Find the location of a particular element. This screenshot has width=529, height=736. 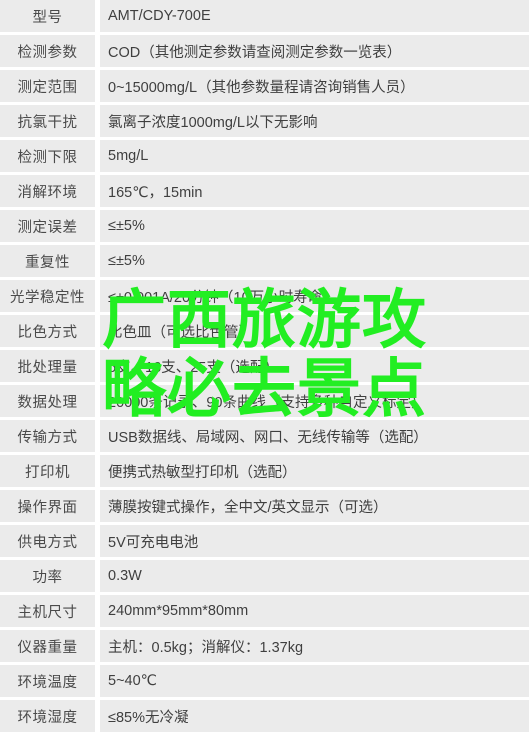

spec-label: 供电方式 is located at coordinates (47, 541).